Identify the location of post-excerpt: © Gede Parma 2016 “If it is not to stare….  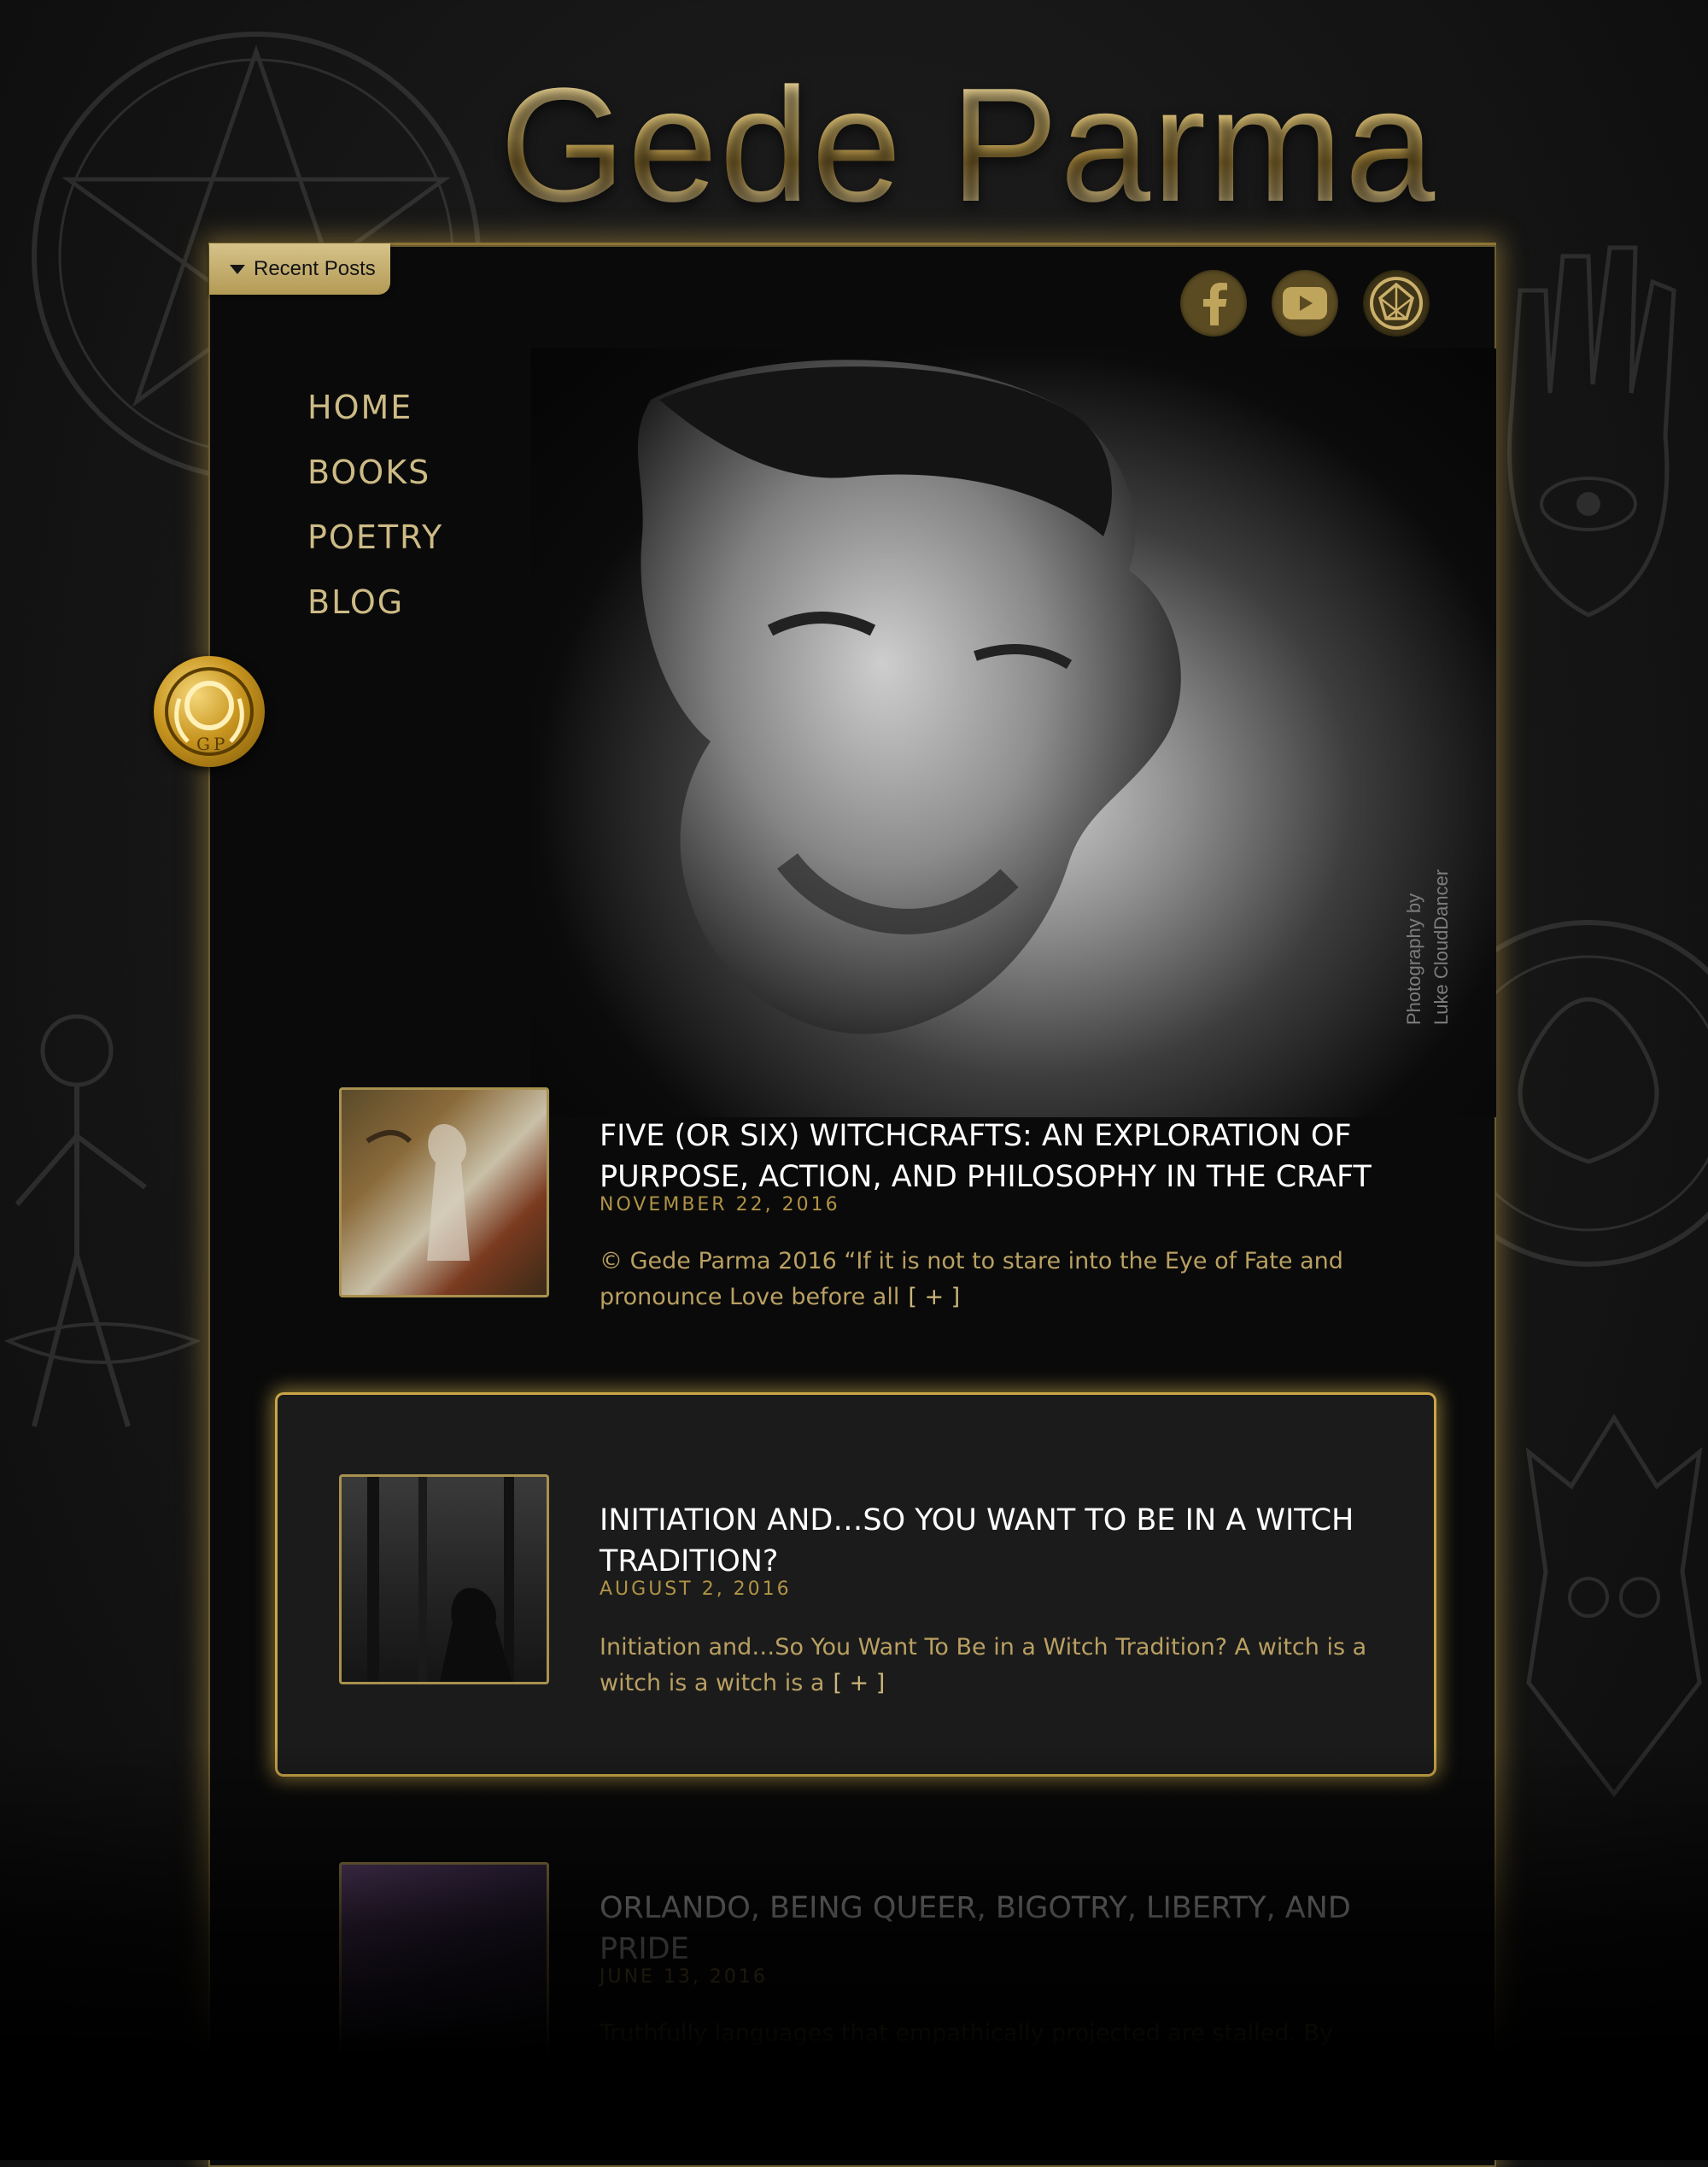
(1001, 1279).